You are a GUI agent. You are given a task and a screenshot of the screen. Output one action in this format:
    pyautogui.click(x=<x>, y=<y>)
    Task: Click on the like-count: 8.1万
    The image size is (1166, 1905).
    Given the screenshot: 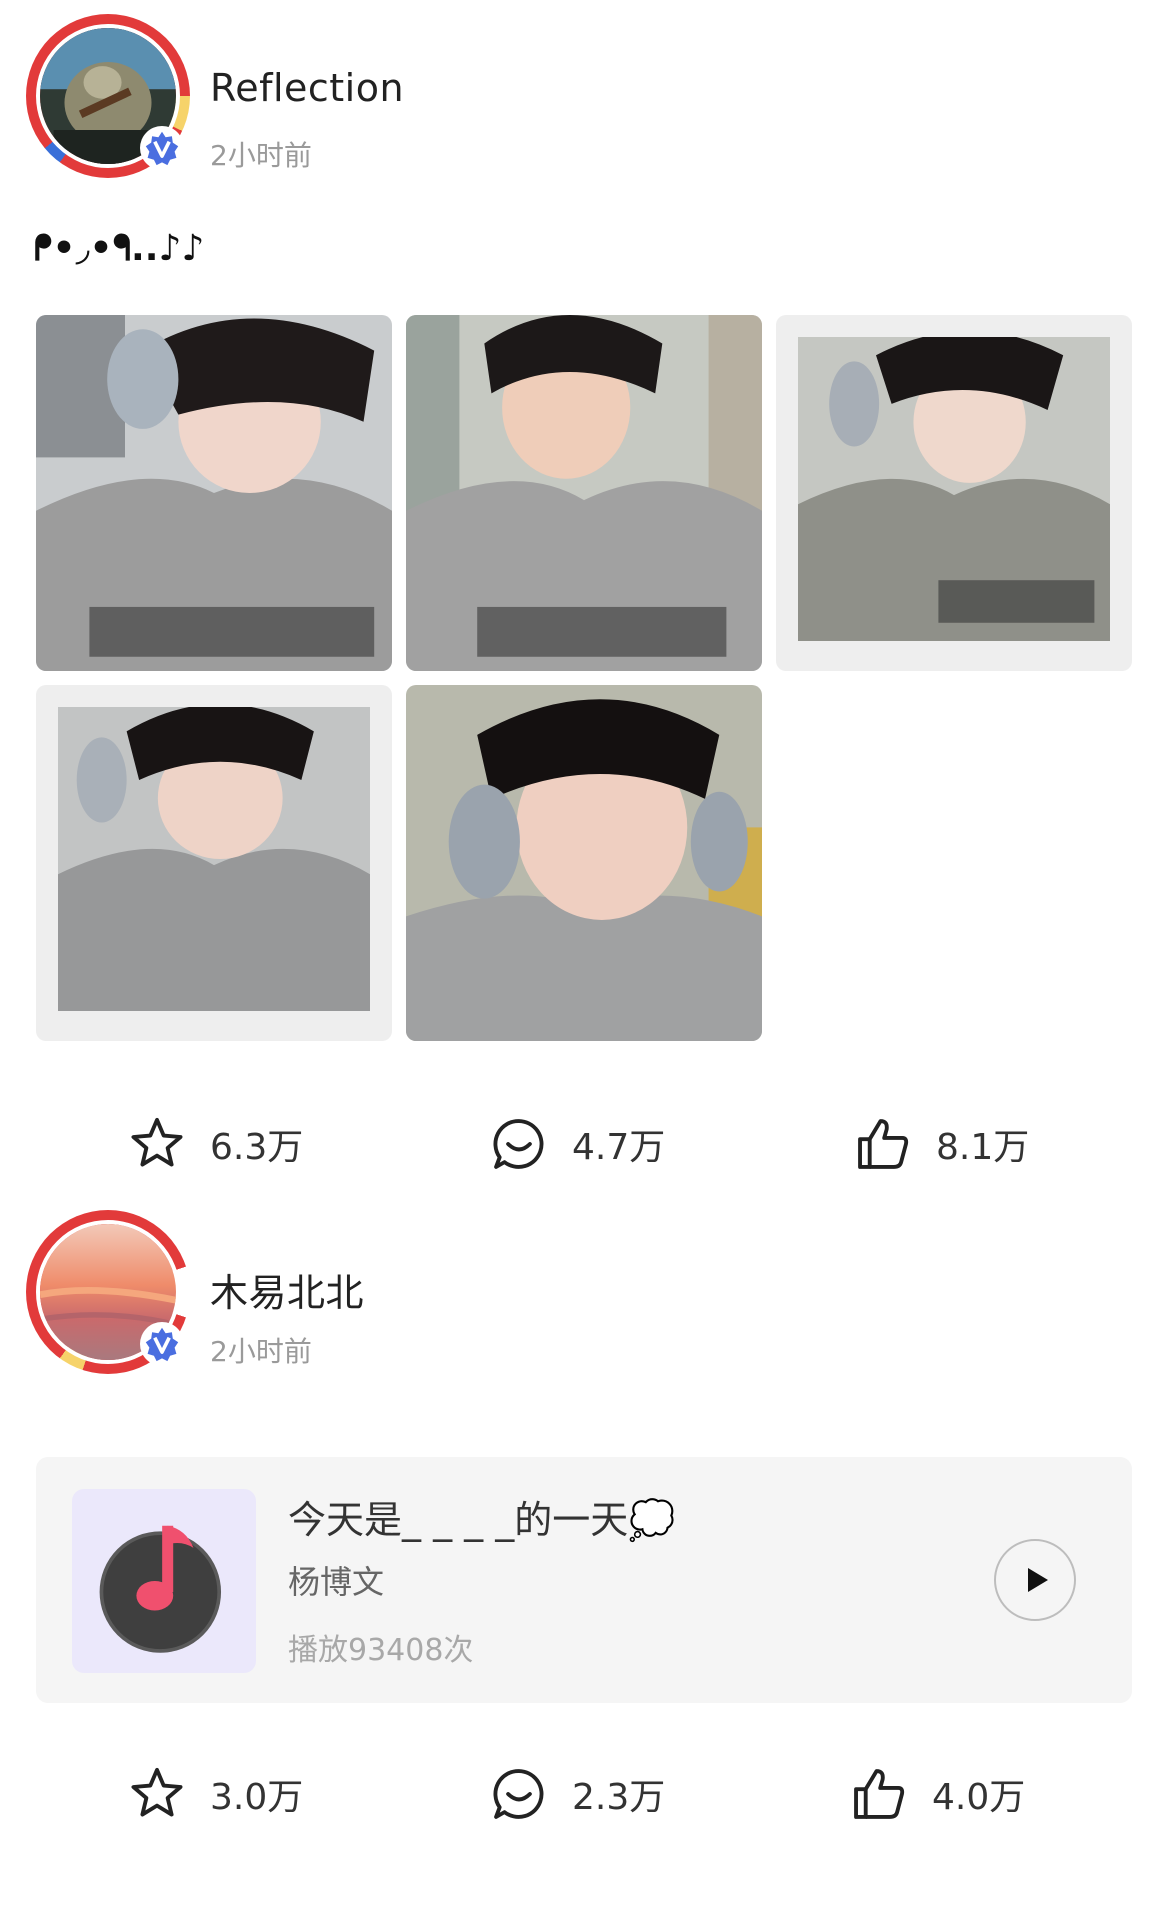 What is the action you would take?
    pyautogui.click(x=983, y=1147)
    